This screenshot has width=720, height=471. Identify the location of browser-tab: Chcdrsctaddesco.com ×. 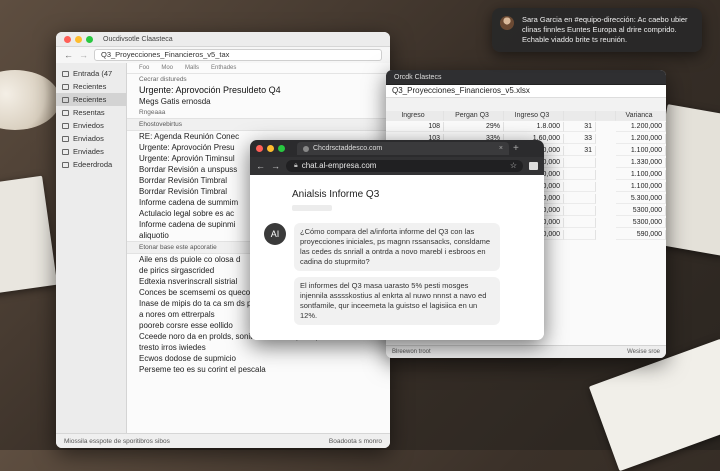
(403, 148).